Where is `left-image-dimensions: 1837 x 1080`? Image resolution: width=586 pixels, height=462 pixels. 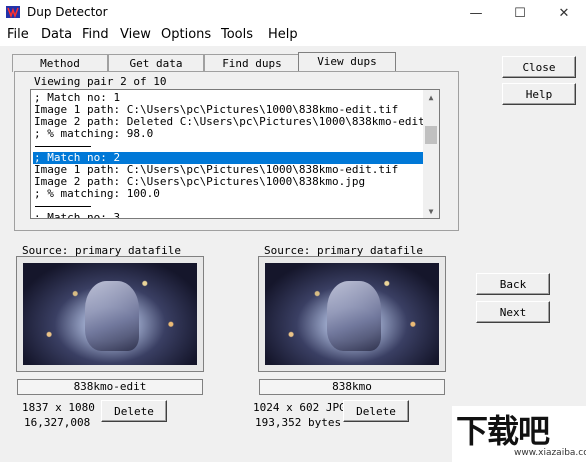
left-image-dimensions: 1837 x 1080 is located at coordinates (58, 407).